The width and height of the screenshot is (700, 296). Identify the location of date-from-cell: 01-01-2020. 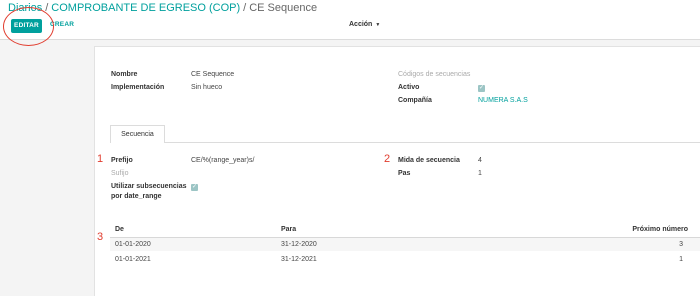
(133, 244).